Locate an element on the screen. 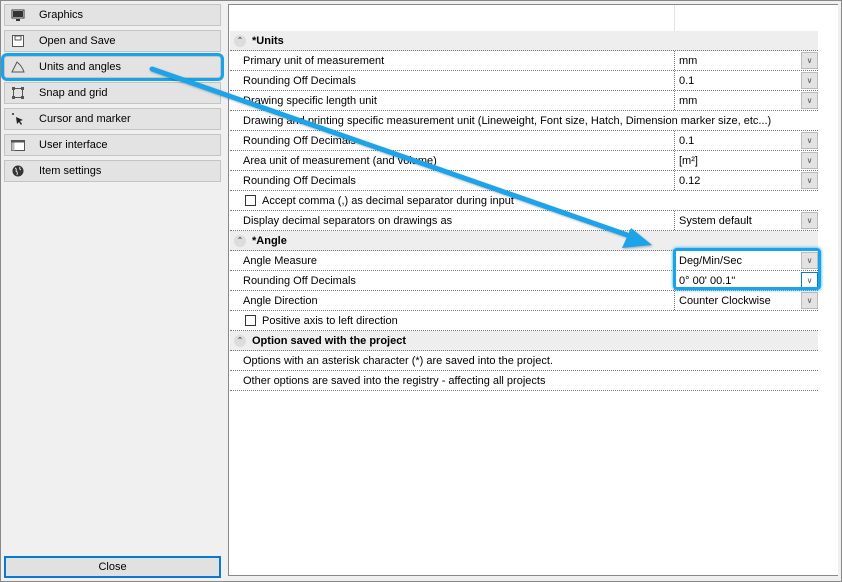 The image size is (842, 582). property-label: Angle Direction is located at coordinates (280, 300).